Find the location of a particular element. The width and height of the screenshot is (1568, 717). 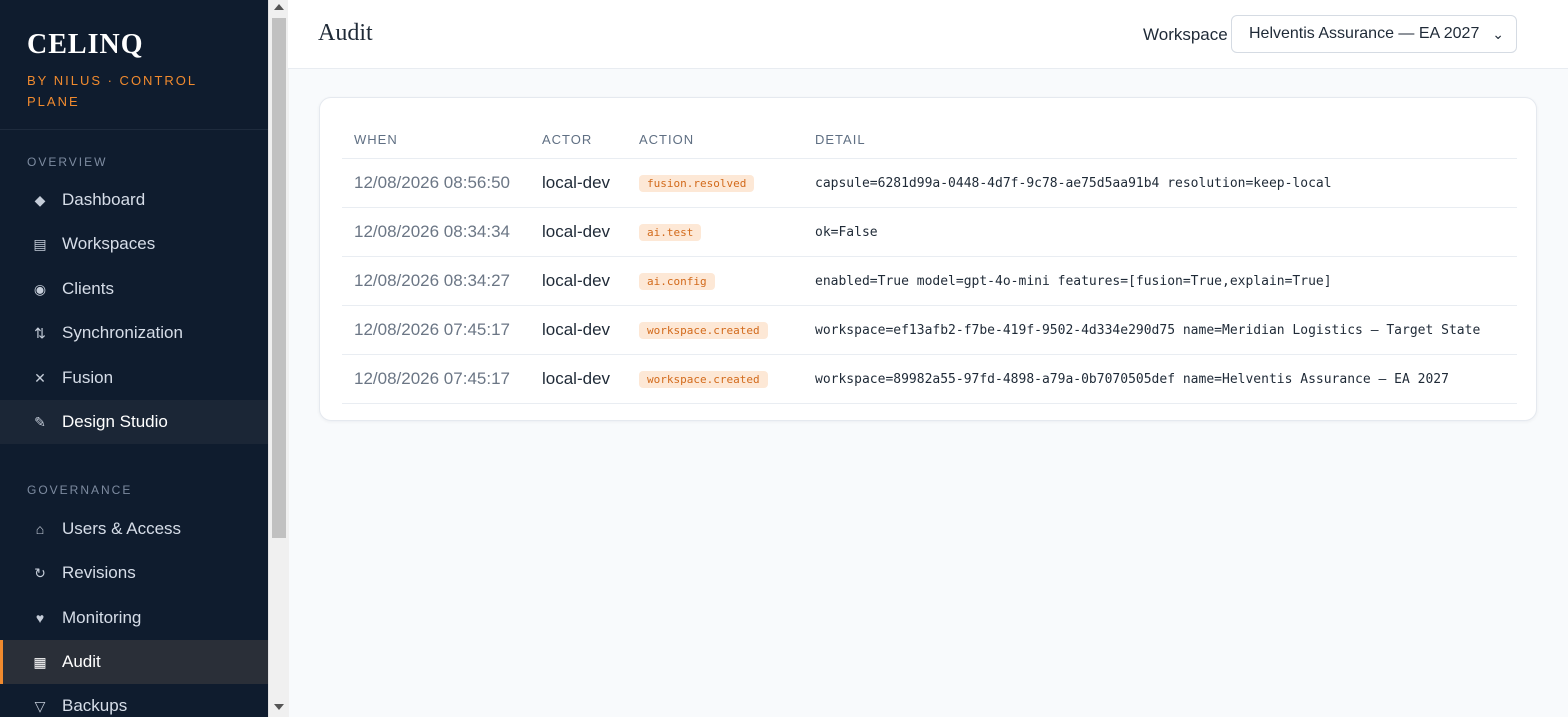

sidebar-item-label: Fusion is located at coordinates (88, 377).